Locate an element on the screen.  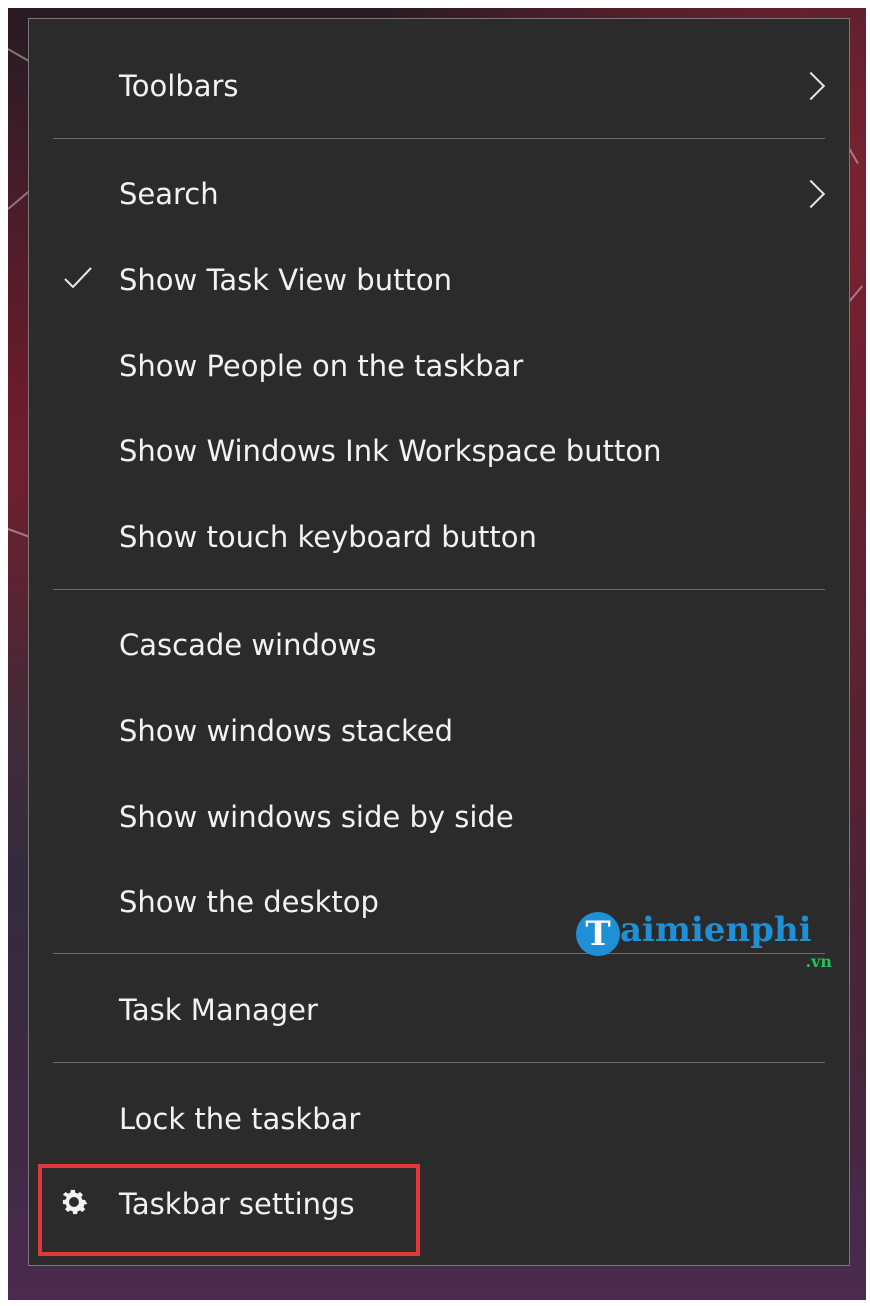
menu-item-show-windows-side-by-side: Show windows side by side is located at coordinates (439, 817).